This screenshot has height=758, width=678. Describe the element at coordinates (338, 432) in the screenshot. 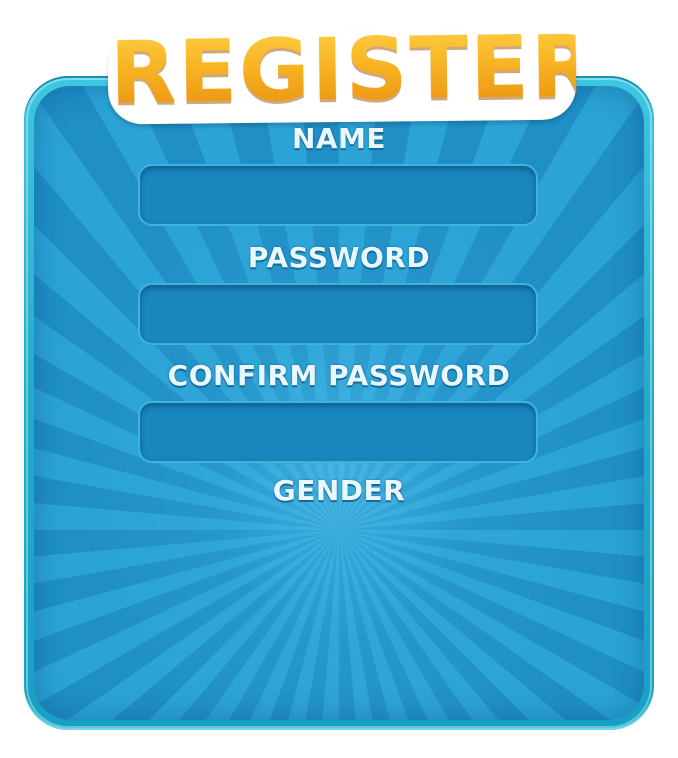

I see `confirm-password-input` at that location.